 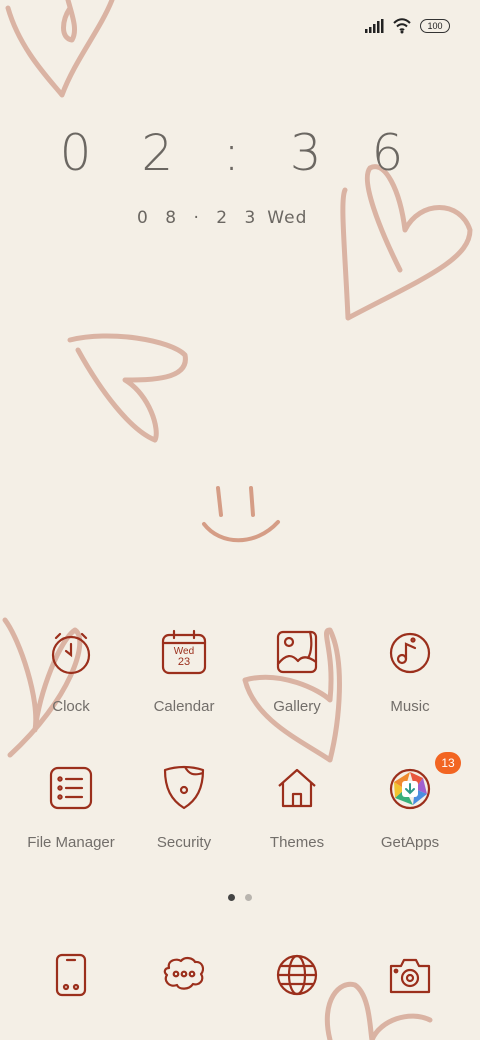 I want to click on heart-doodle-right, so click(x=406, y=242).